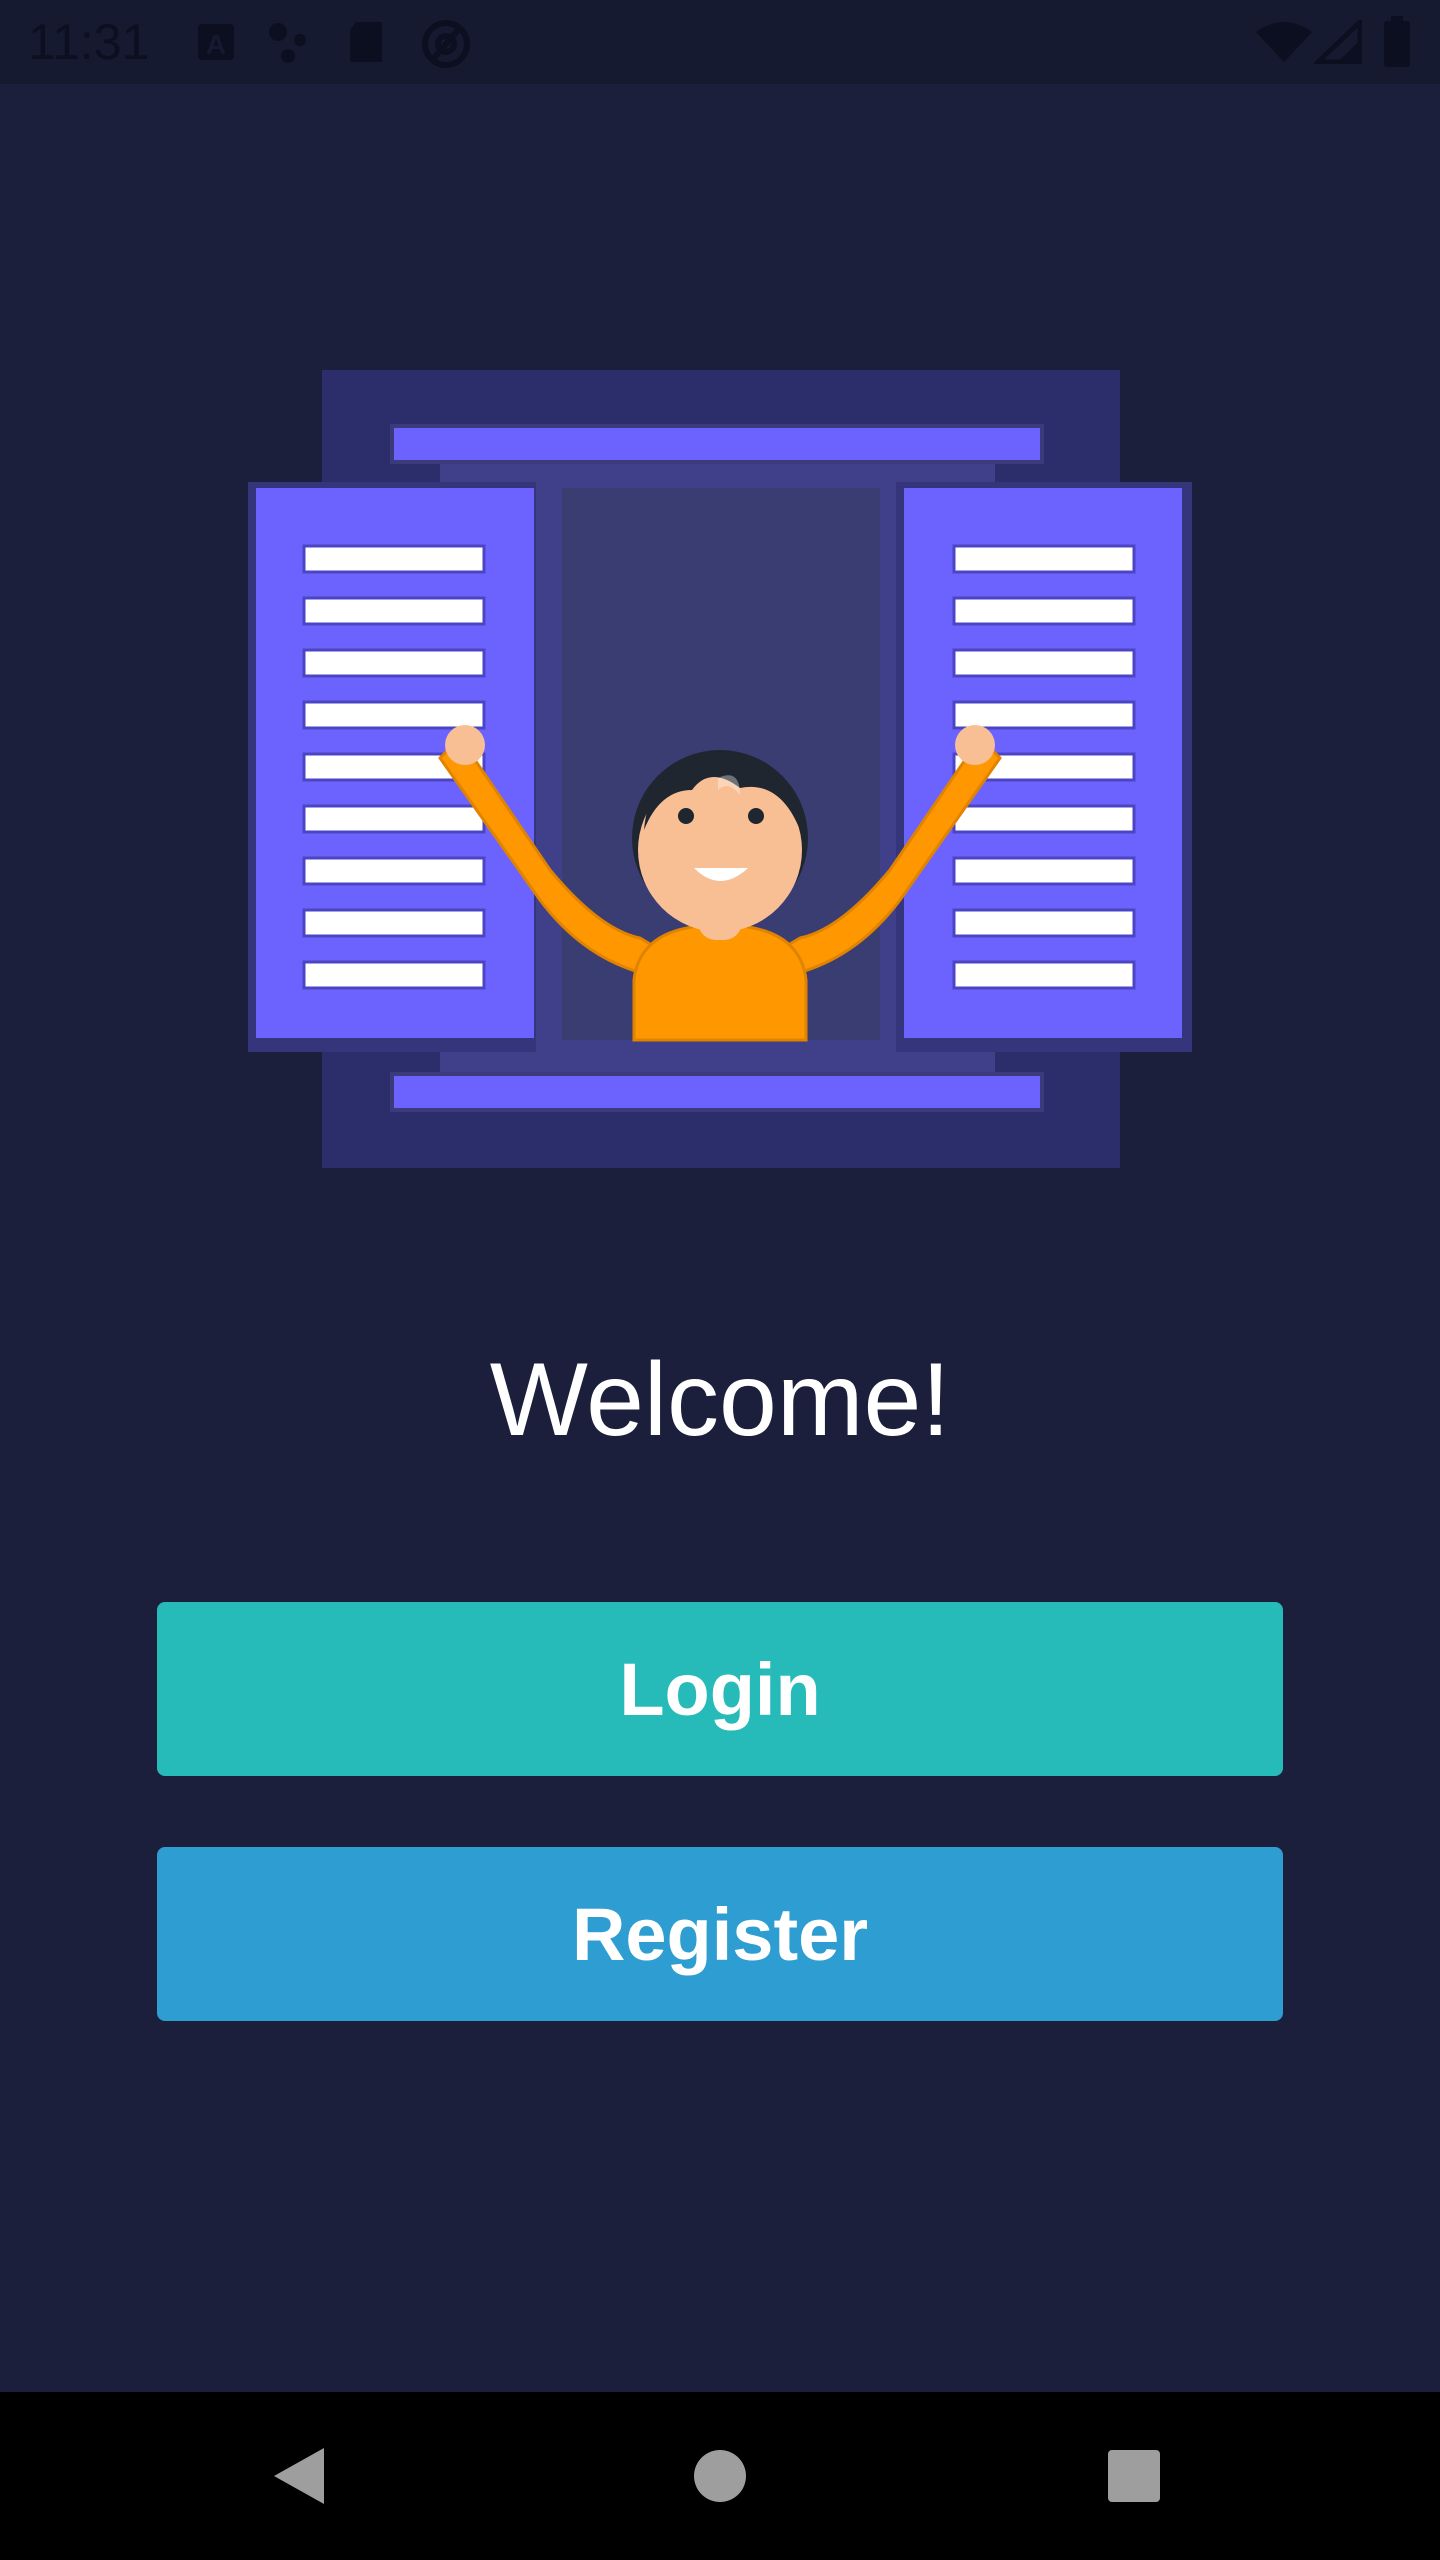  Describe the element at coordinates (290, 44) in the screenshot. I see `assistant-dots-icon` at that location.